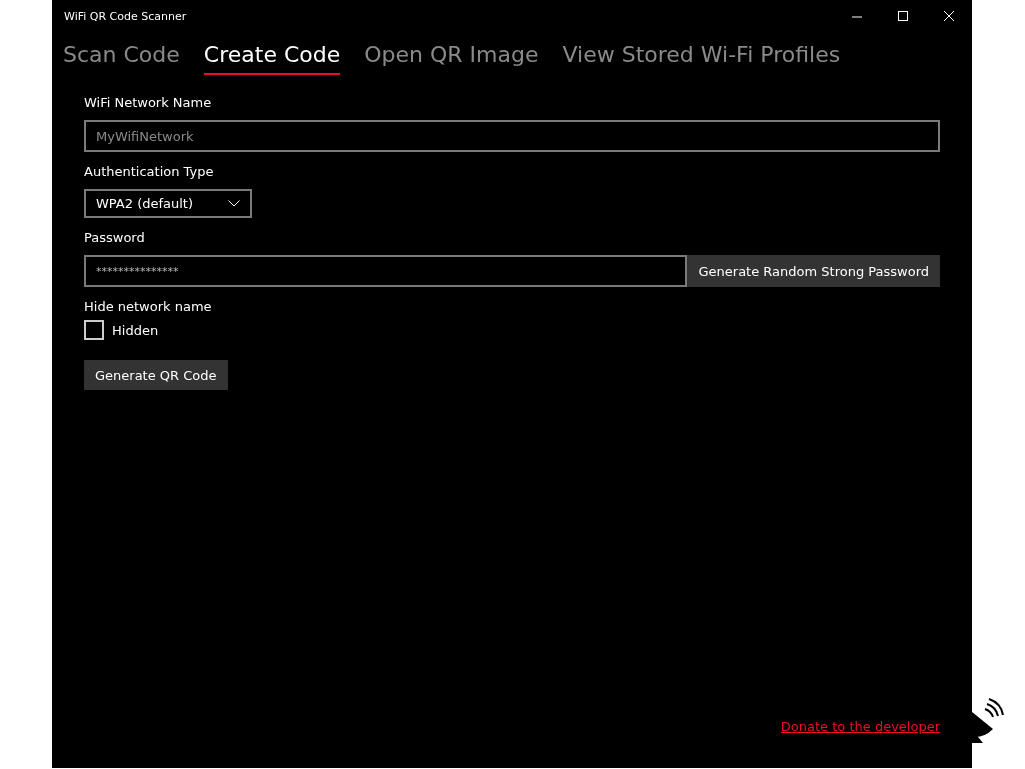 This screenshot has width=1025, height=769. I want to click on maximize-icon, so click(903, 16).